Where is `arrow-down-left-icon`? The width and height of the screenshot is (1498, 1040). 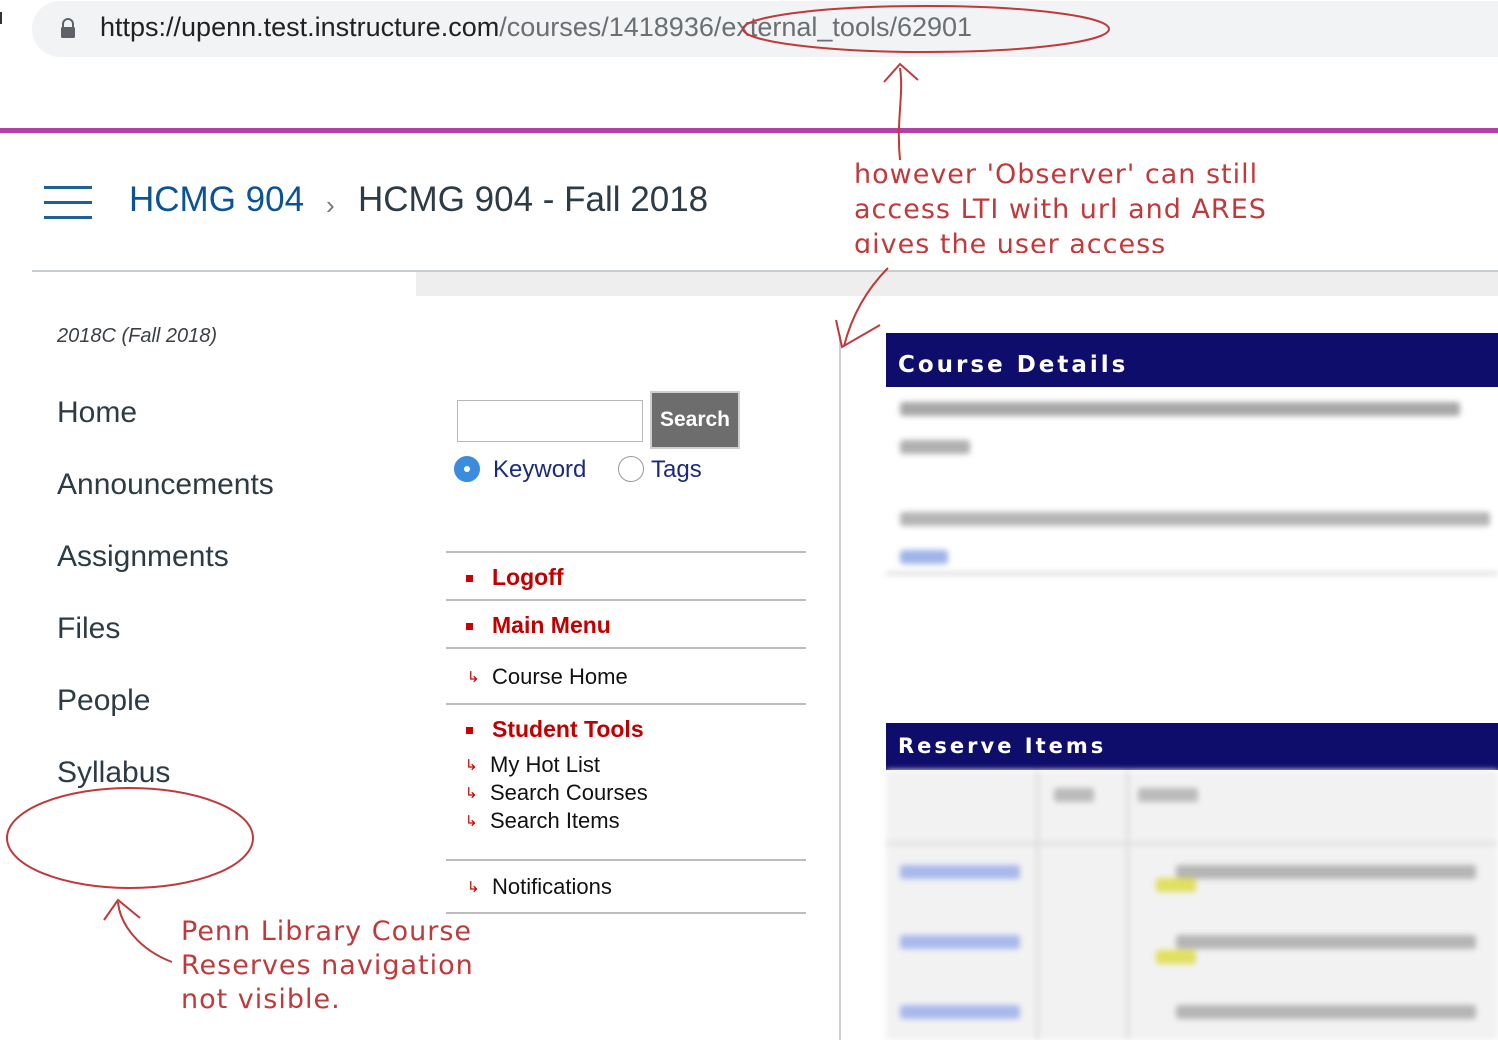 arrow-down-left-icon is located at coordinates (866, 307).